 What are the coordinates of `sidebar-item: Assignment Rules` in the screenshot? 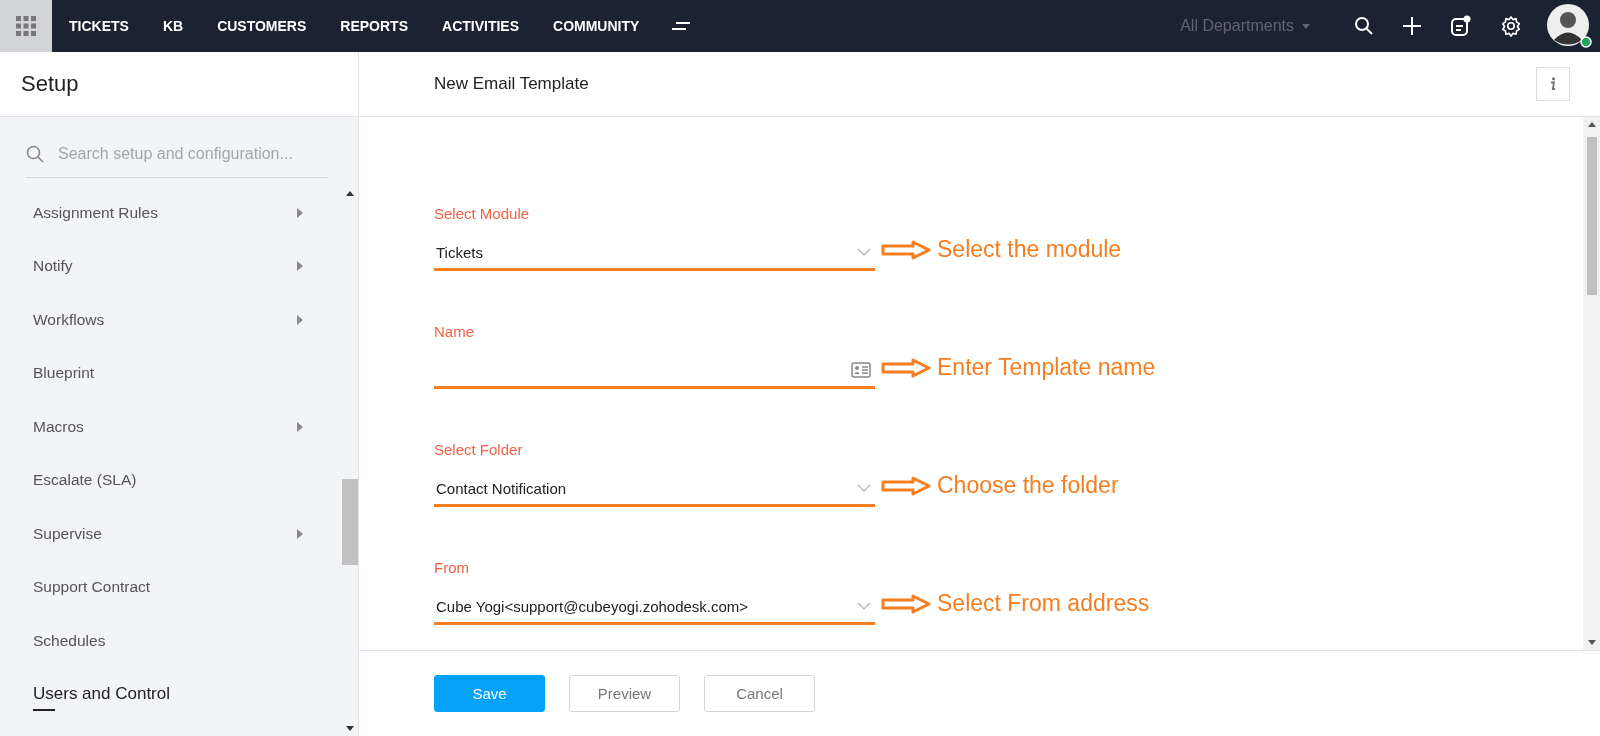 It's located at (170, 213).